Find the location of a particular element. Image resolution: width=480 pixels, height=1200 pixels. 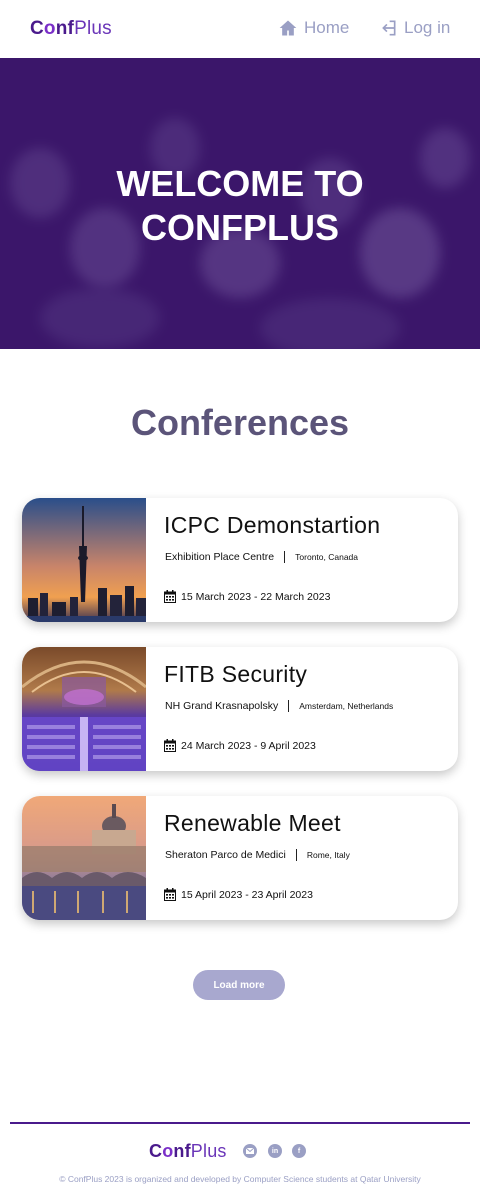

conference-dates: 15 March 2023 - 22 March 2023 is located at coordinates (247, 596).